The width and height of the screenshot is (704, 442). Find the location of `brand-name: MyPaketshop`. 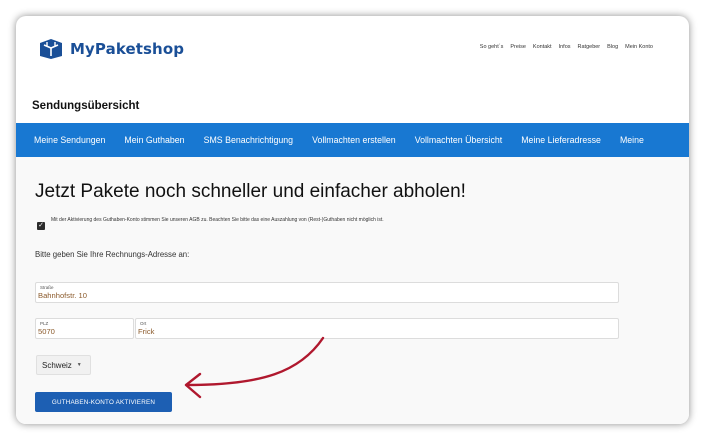

brand-name: MyPaketshop is located at coordinates (127, 49).